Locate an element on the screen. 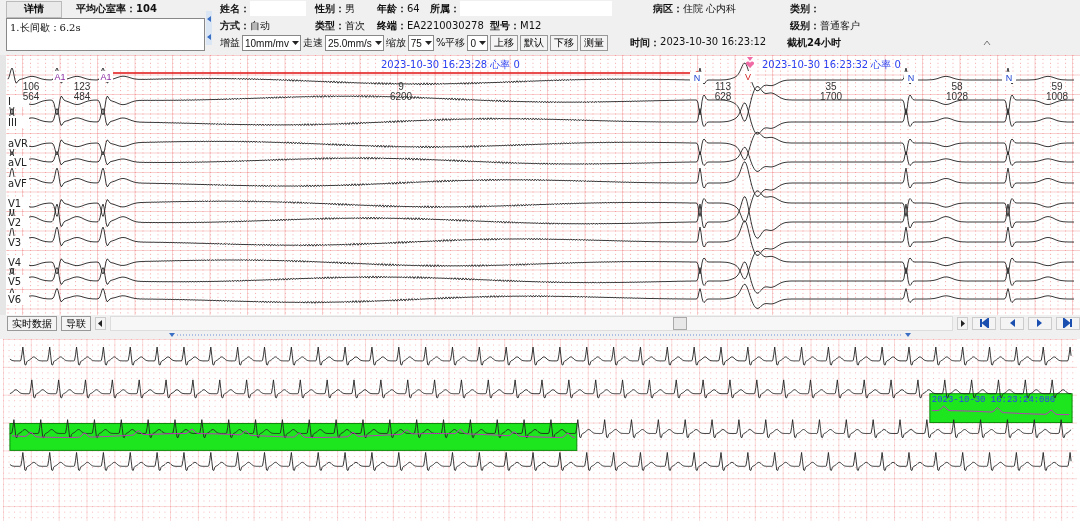  rr-interval-value: 628 is located at coordinates (723, 96).